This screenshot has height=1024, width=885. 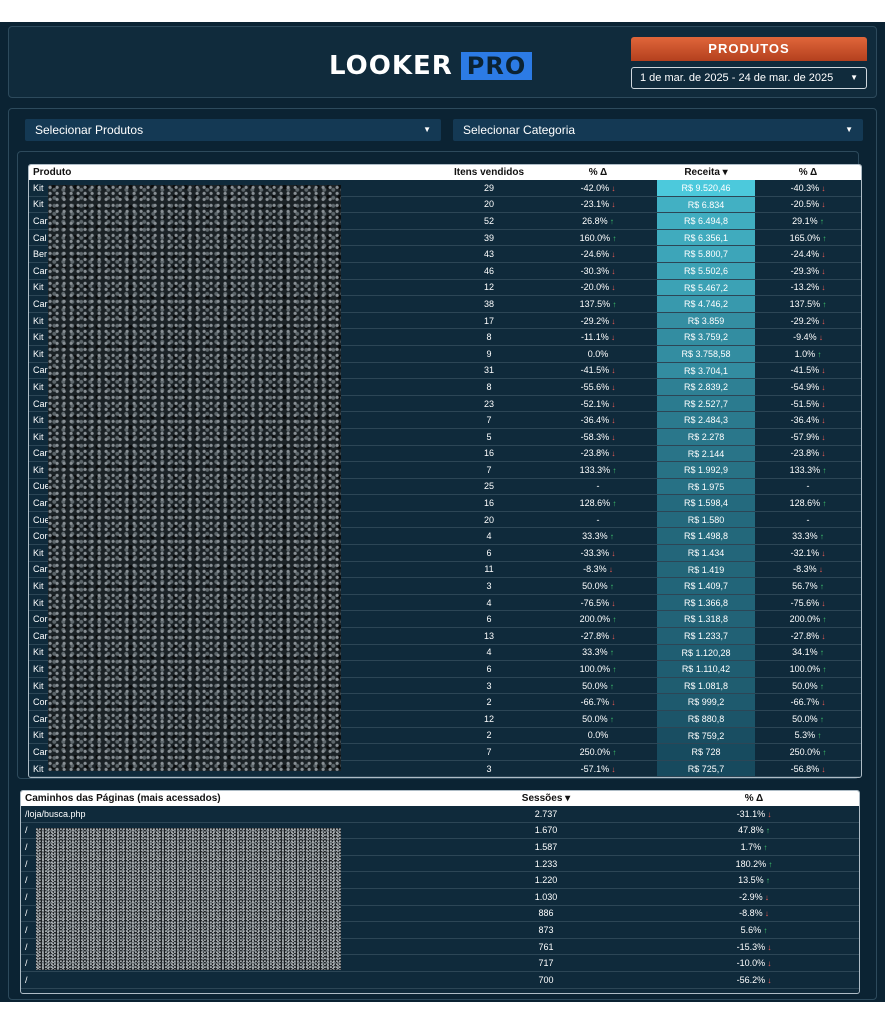 I want to click on items-delta-value: -52.1%, so click(x=595, y=403).